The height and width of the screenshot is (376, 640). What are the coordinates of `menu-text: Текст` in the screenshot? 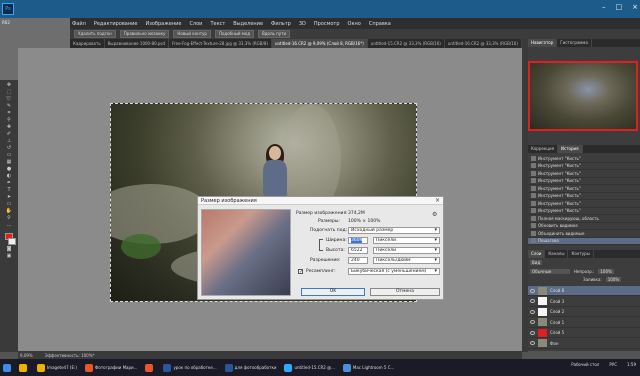 It's located at (217, 24).